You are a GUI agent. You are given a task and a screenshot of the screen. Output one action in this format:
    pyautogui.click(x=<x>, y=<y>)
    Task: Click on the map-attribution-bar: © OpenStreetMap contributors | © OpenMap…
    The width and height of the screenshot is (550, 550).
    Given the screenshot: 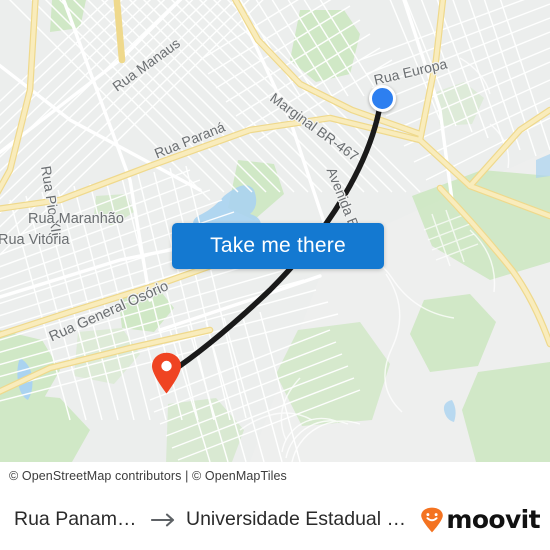 What is the action you would take?
    pyautogui.click(x=275, y=475)
    